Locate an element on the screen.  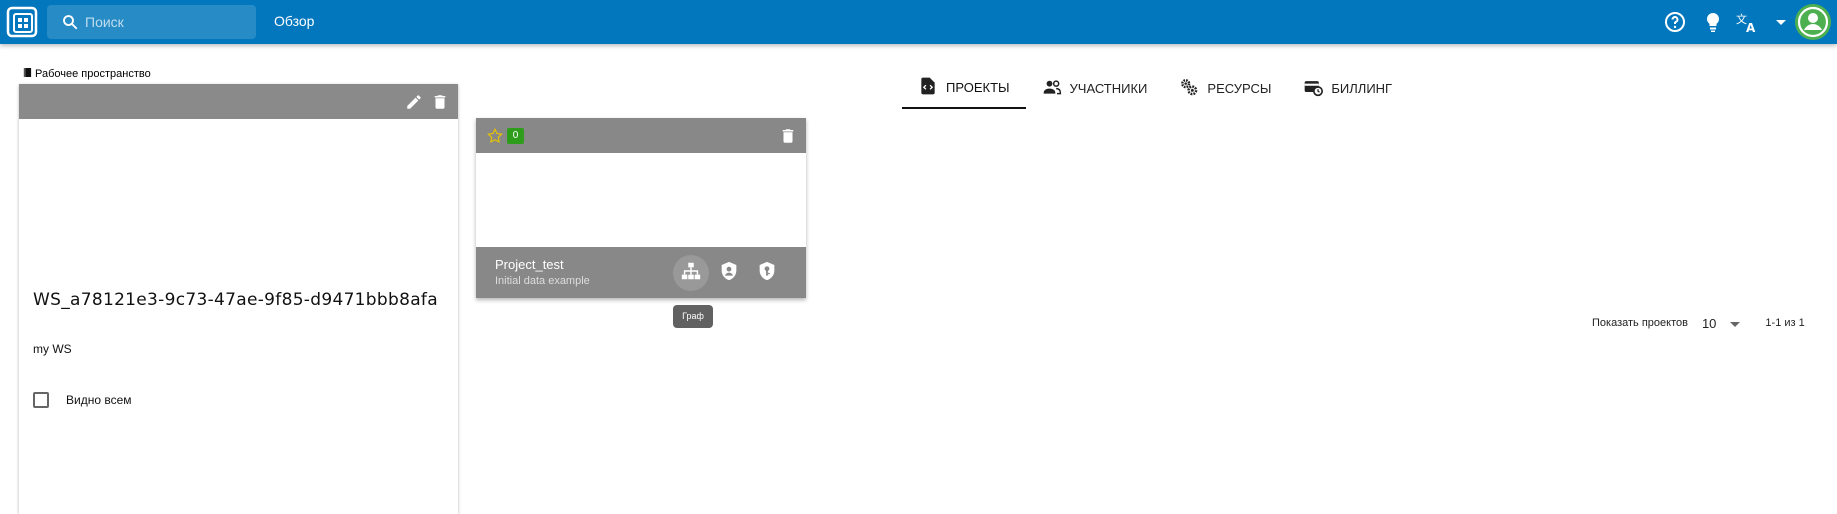
visible-to-all-checkbox is located at coordinates (41, 400).